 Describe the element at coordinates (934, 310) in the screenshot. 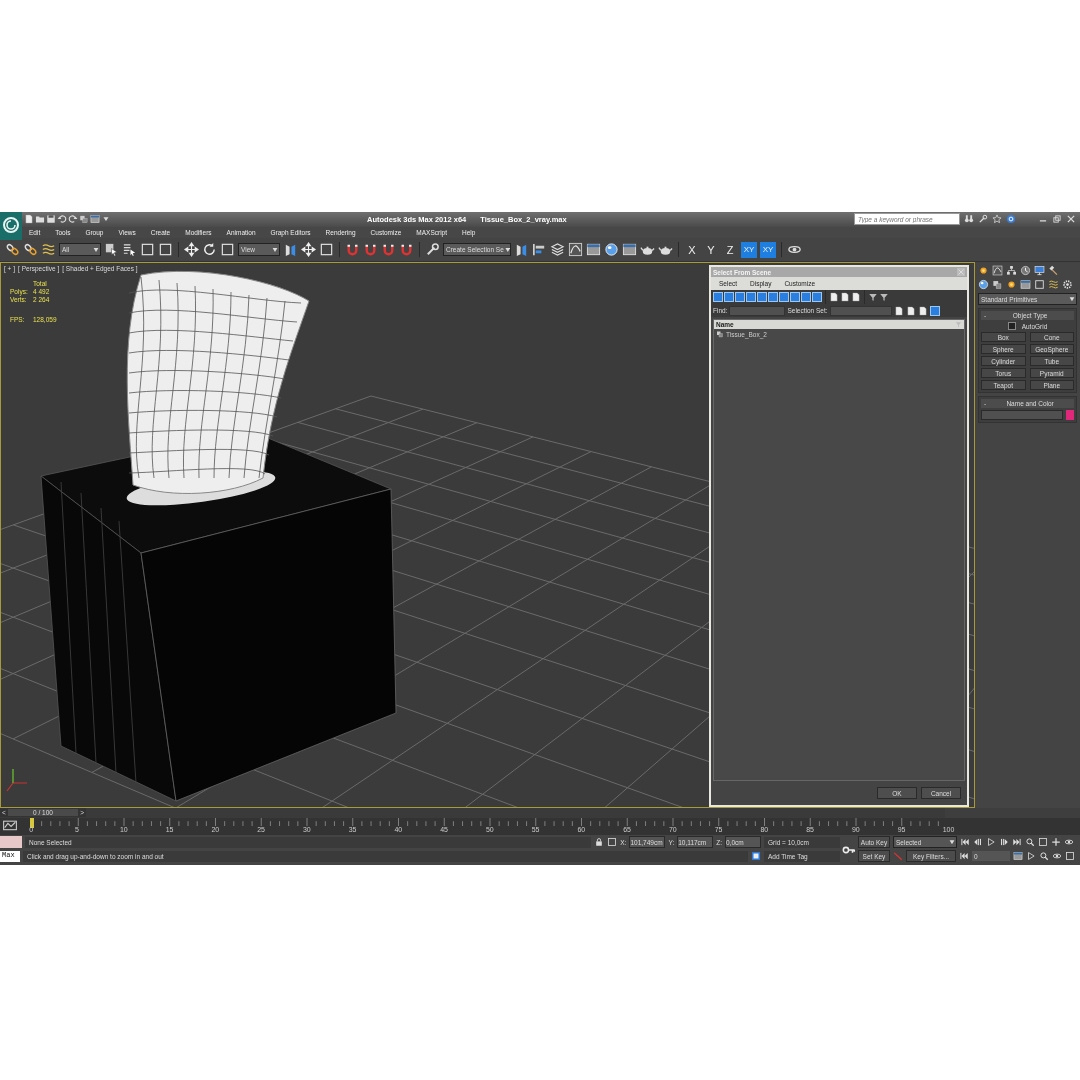

I see `options-button` at that location.